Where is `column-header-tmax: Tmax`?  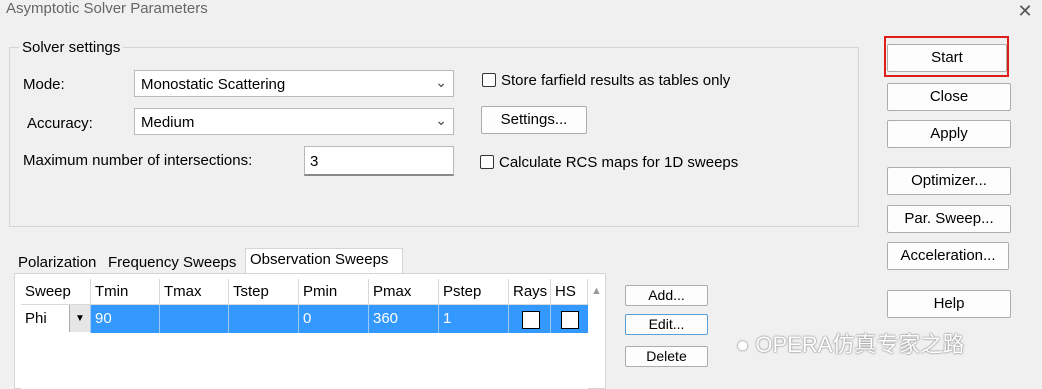 column-header-tmax: Tmax is located at coordinates (194, 292).